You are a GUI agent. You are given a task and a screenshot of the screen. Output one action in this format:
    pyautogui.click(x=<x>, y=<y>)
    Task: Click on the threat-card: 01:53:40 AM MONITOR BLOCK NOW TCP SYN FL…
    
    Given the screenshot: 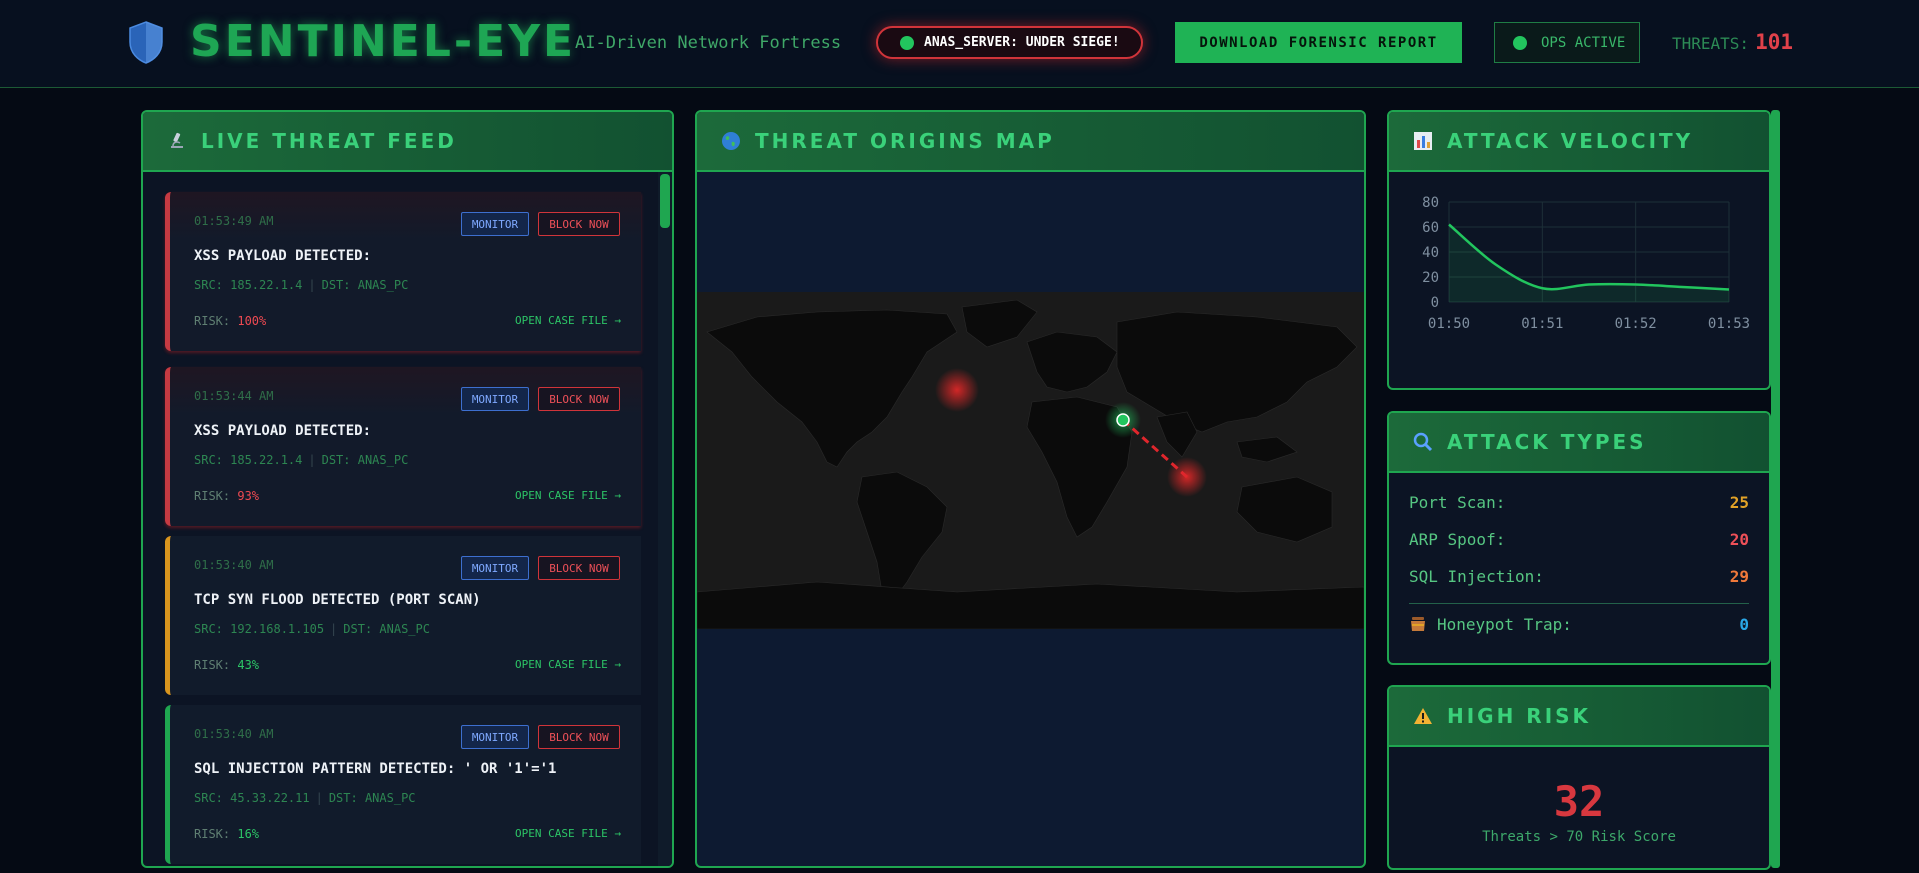 What is the action you would take?
    pyautogui.click(x=403, y=615)
    